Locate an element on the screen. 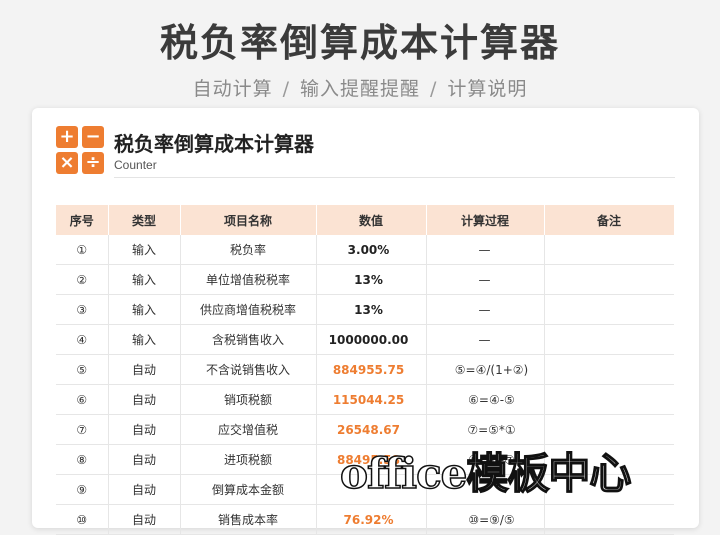  table-header-row: 序号 类型 项目名称 数值 计算过程 备注 is located at coordinates (365, 220).